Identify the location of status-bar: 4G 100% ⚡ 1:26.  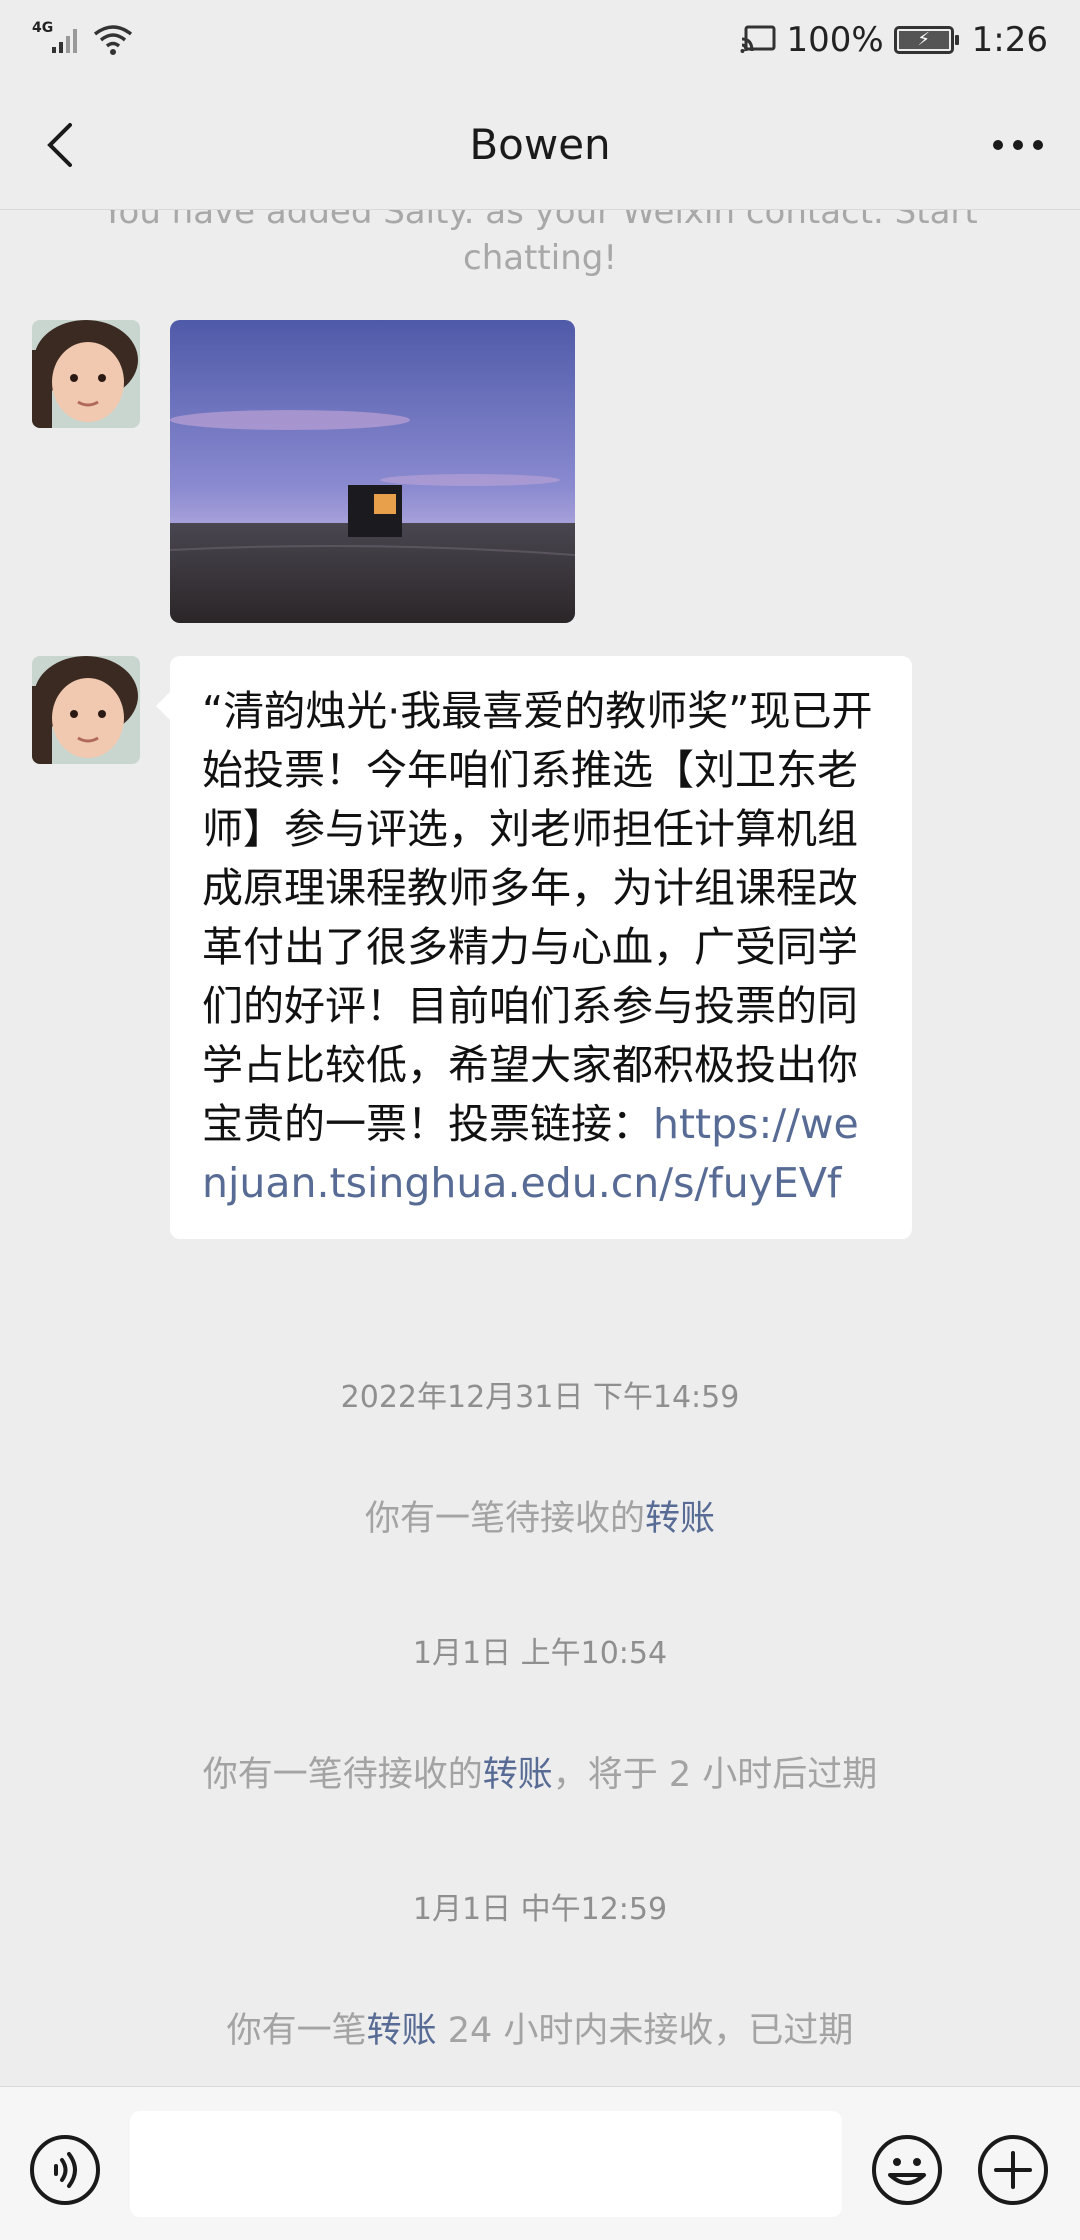
(540, 40).